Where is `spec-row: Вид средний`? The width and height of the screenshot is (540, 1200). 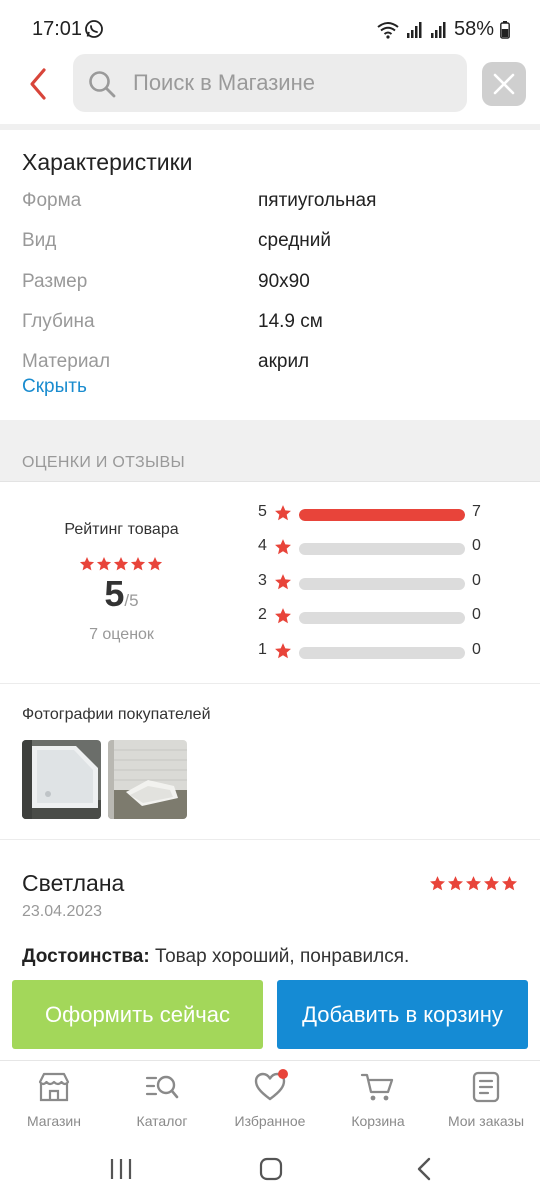
spec-row: Вид средний is located at coordinates (272, 245).